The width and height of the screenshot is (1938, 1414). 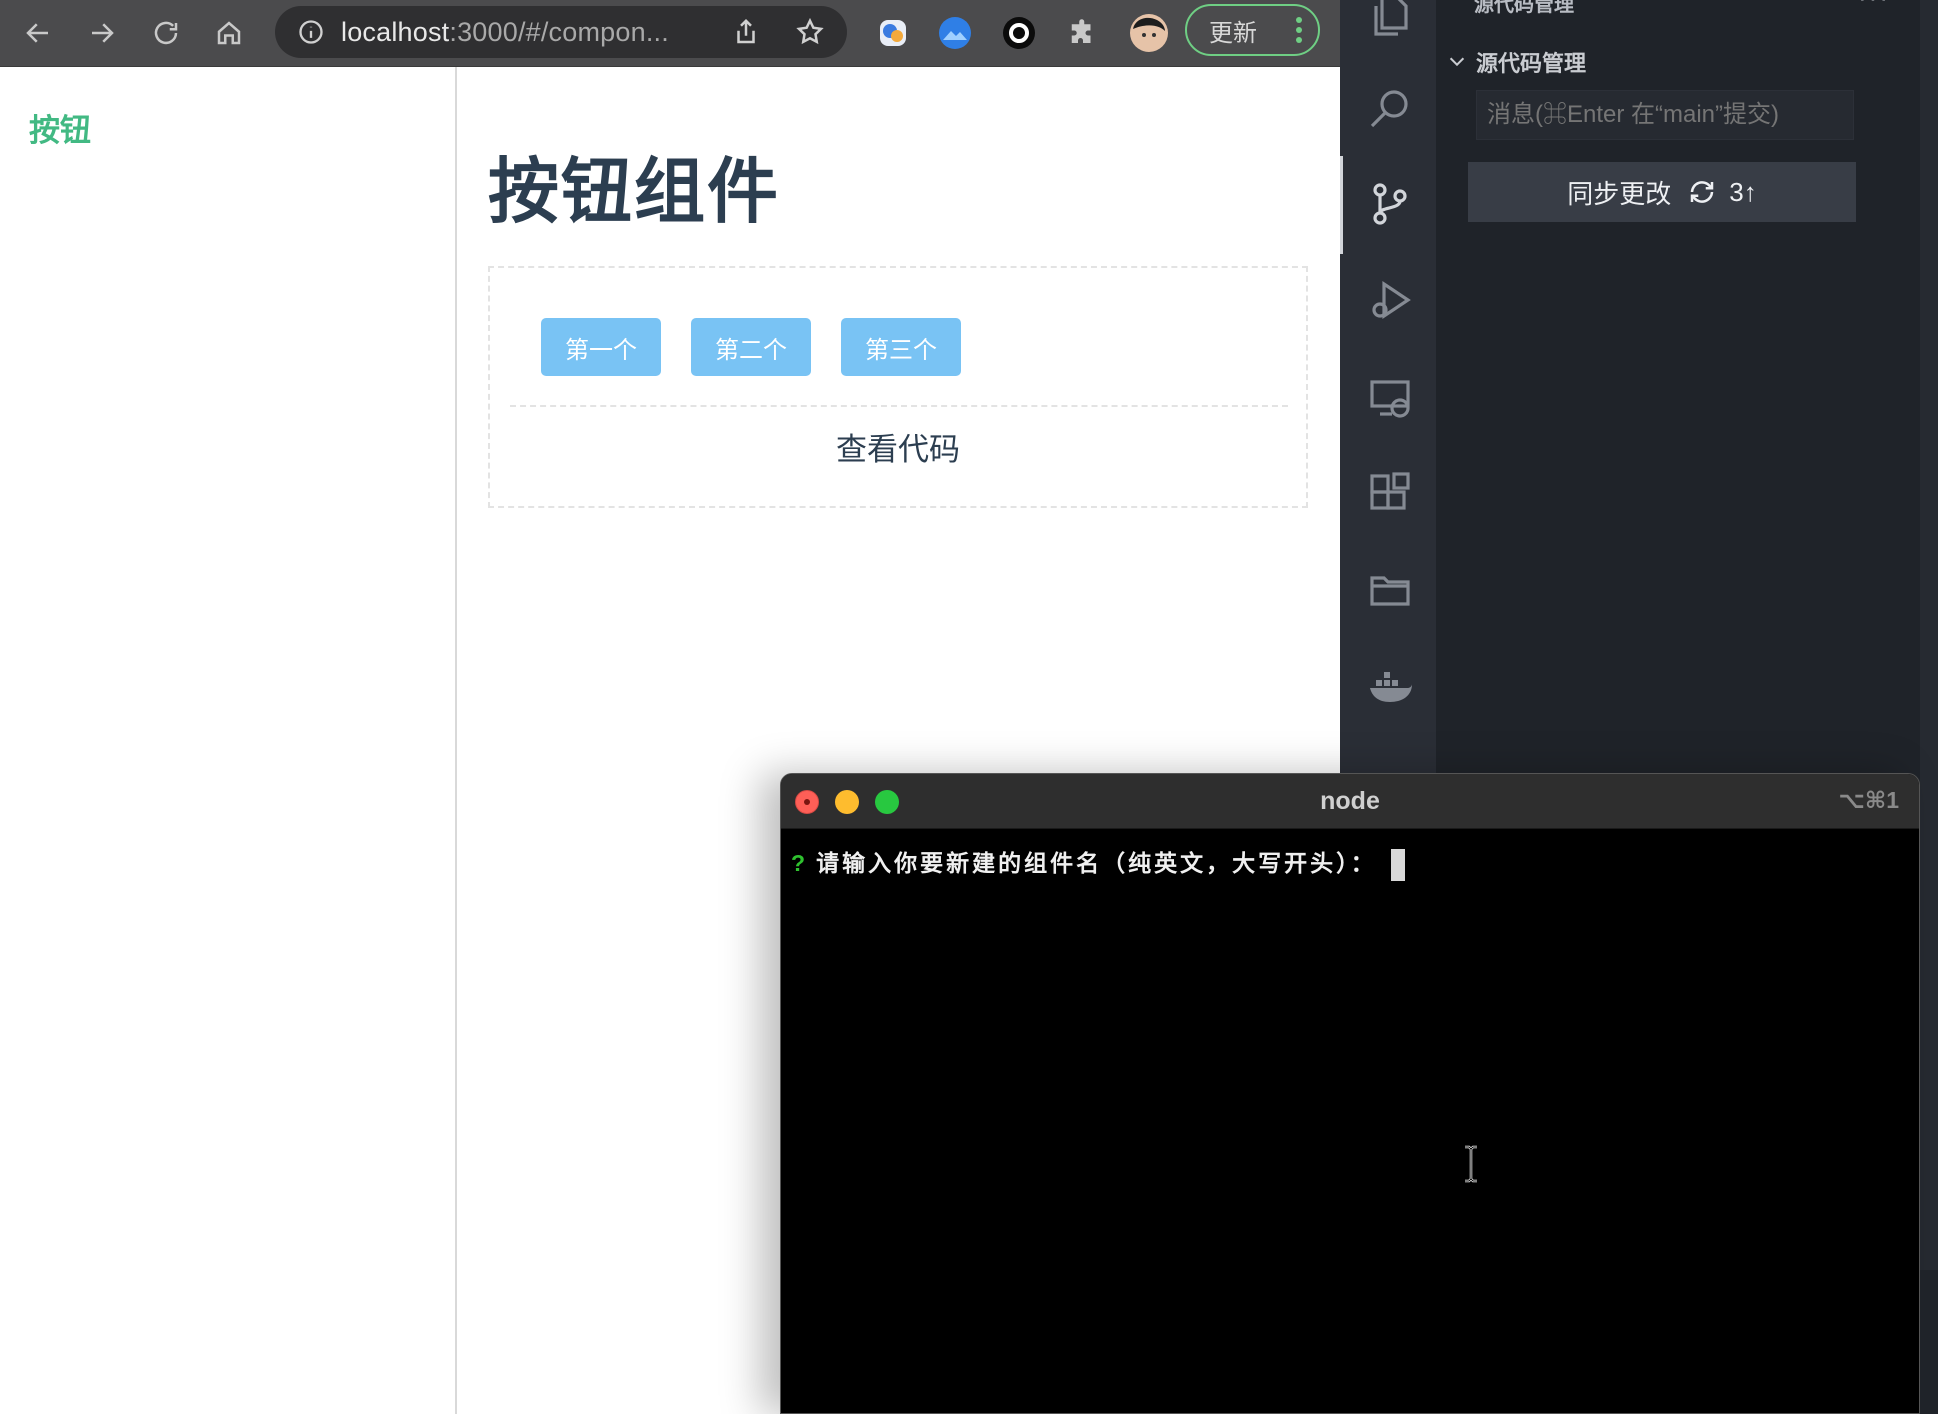 I want to click on folder-icon, so click(x=1390, y=590).